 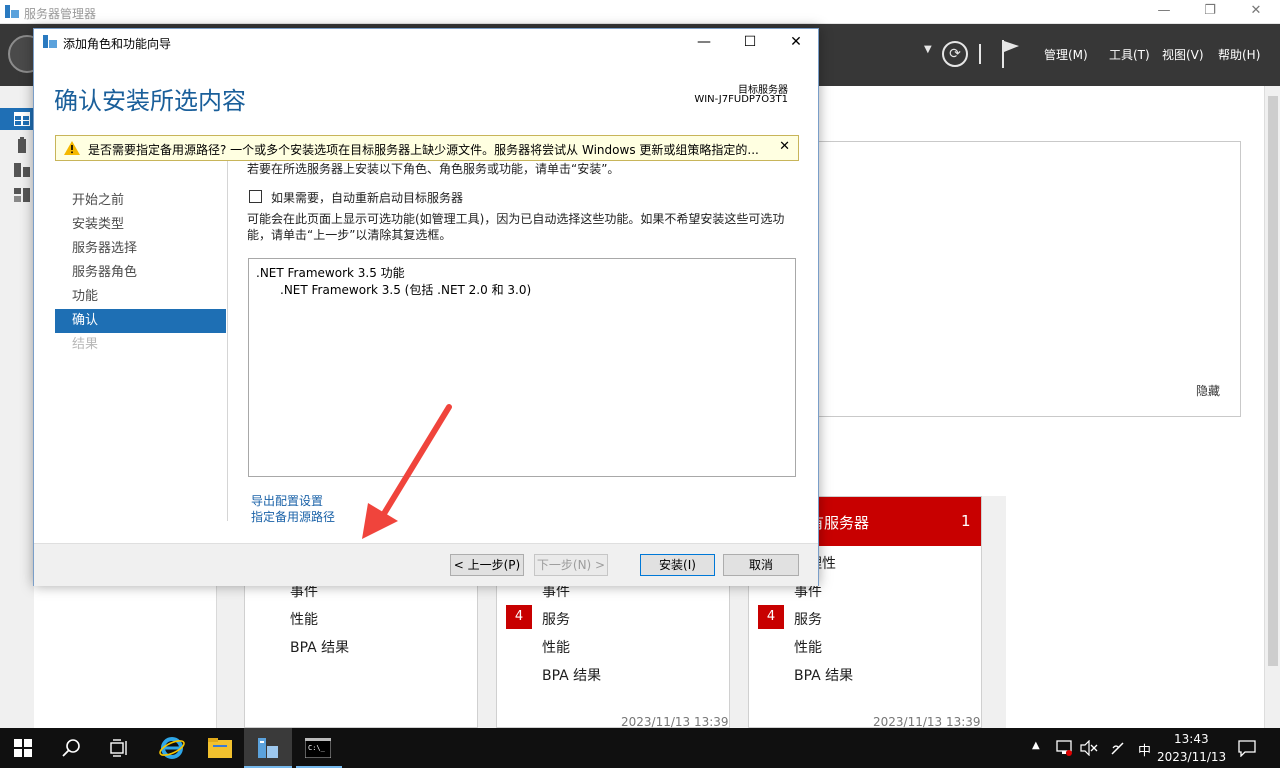 What do you see at coordinates (955, 54) in the screenshot?
I see `refresh-icon: ⟳` at bounding box center [955, 54].